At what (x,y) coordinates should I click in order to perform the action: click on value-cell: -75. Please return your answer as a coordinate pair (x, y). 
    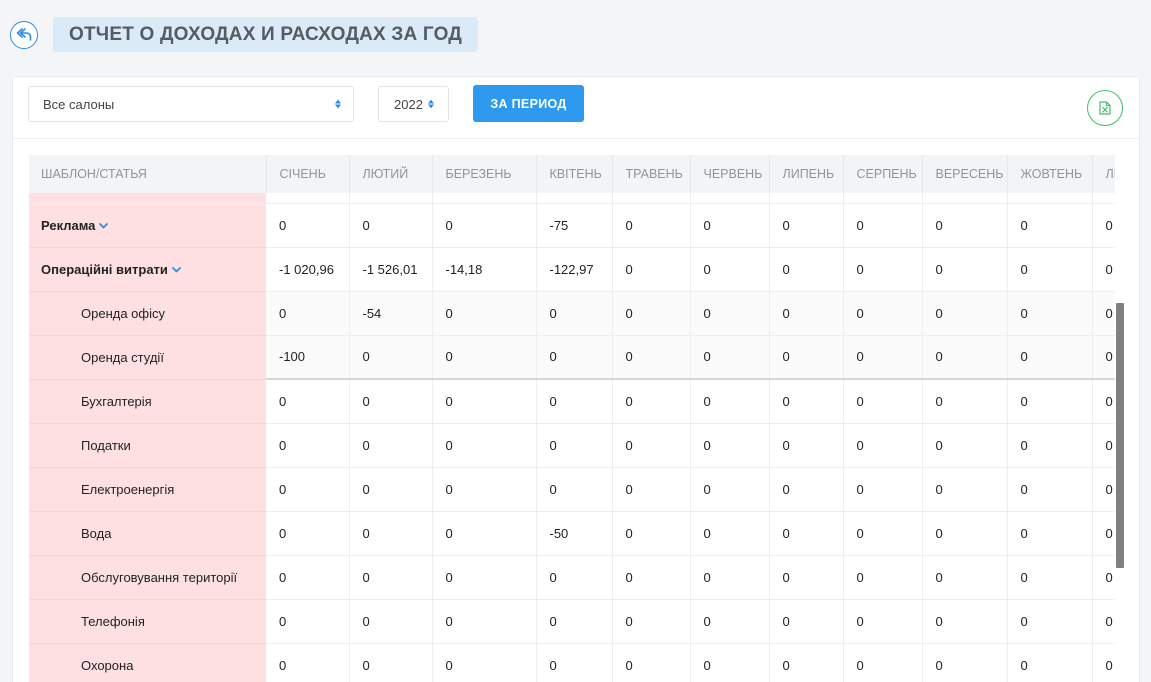
    Looking at the image, I should click on (574, 225).